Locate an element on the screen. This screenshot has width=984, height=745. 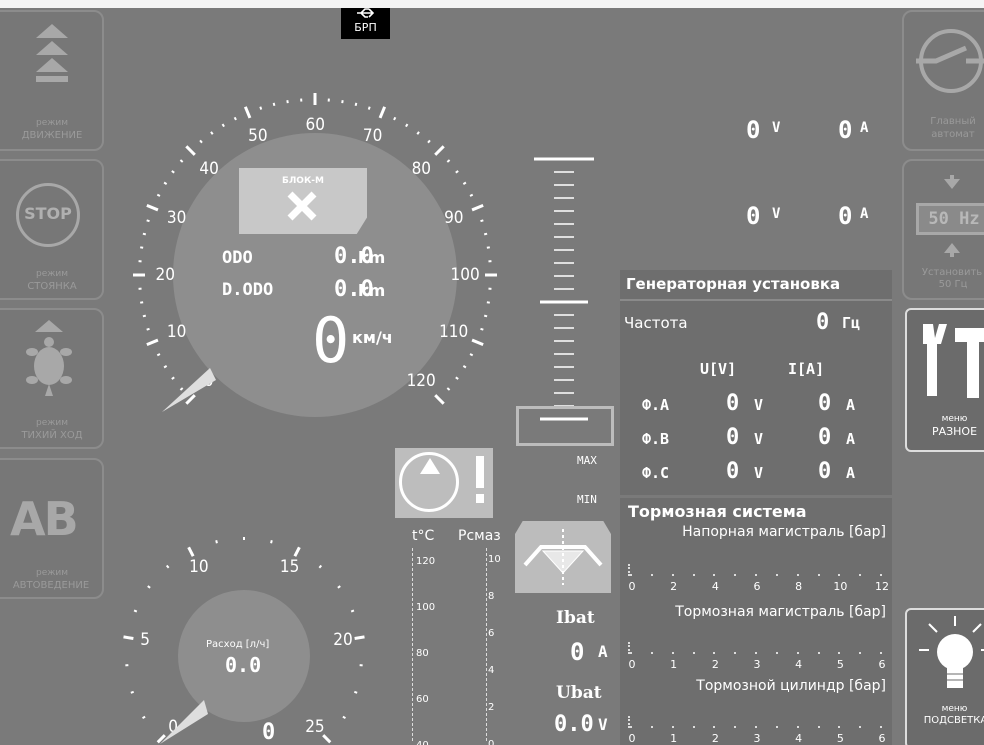
voltage-unit-2: V is located at coordinates (776, 214).